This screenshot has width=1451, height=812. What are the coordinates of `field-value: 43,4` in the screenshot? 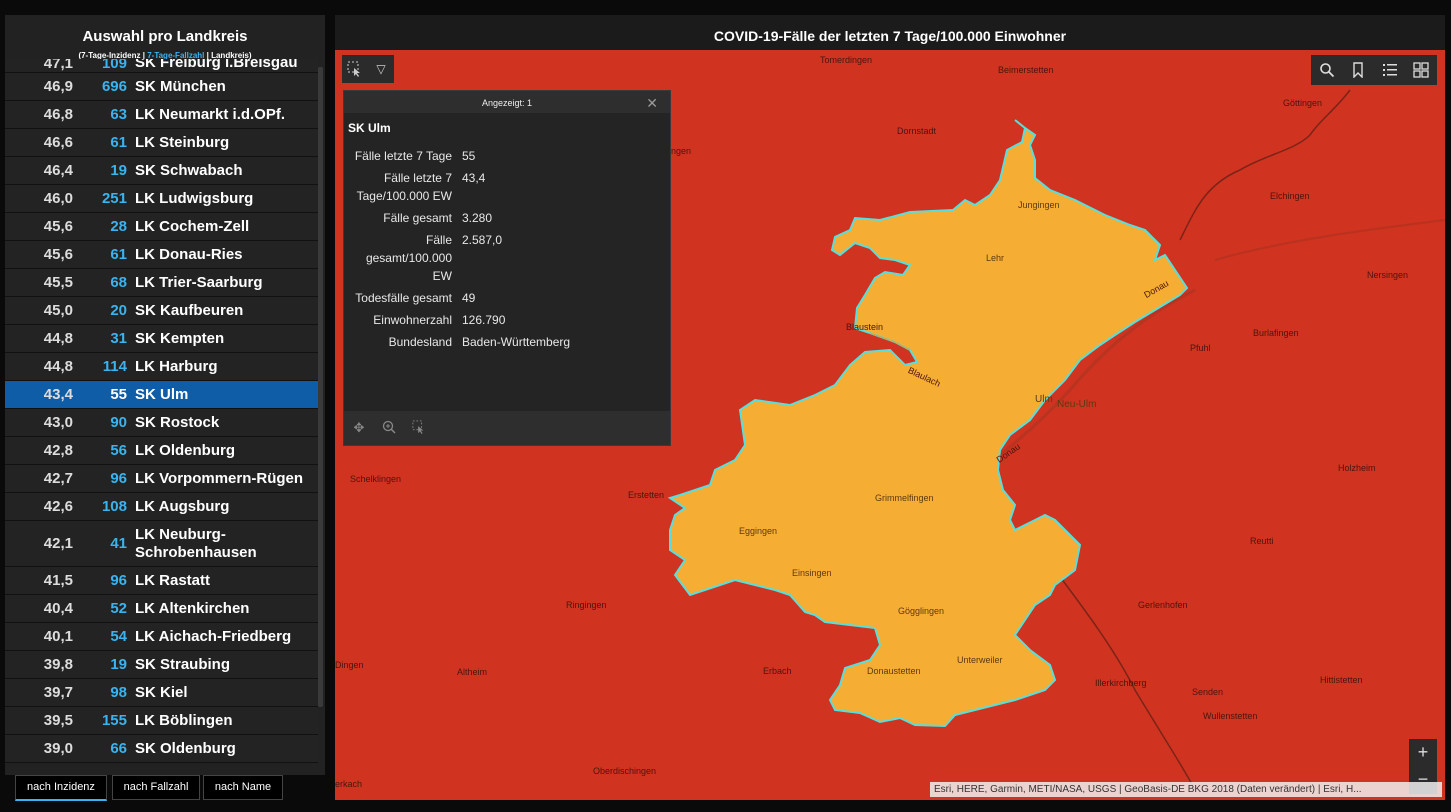 It's located at (474, 178).